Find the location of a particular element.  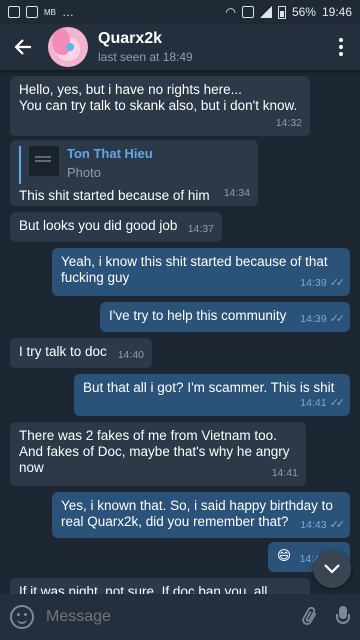

back-arrow-icon is located at coordinates (23, 47).